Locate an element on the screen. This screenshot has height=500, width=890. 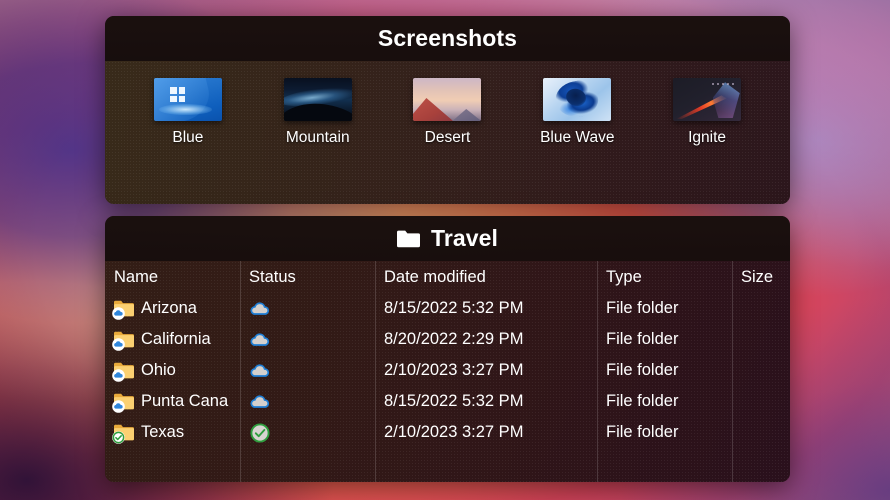
sparkle-dots-icon is located at coordinates (723, 83).